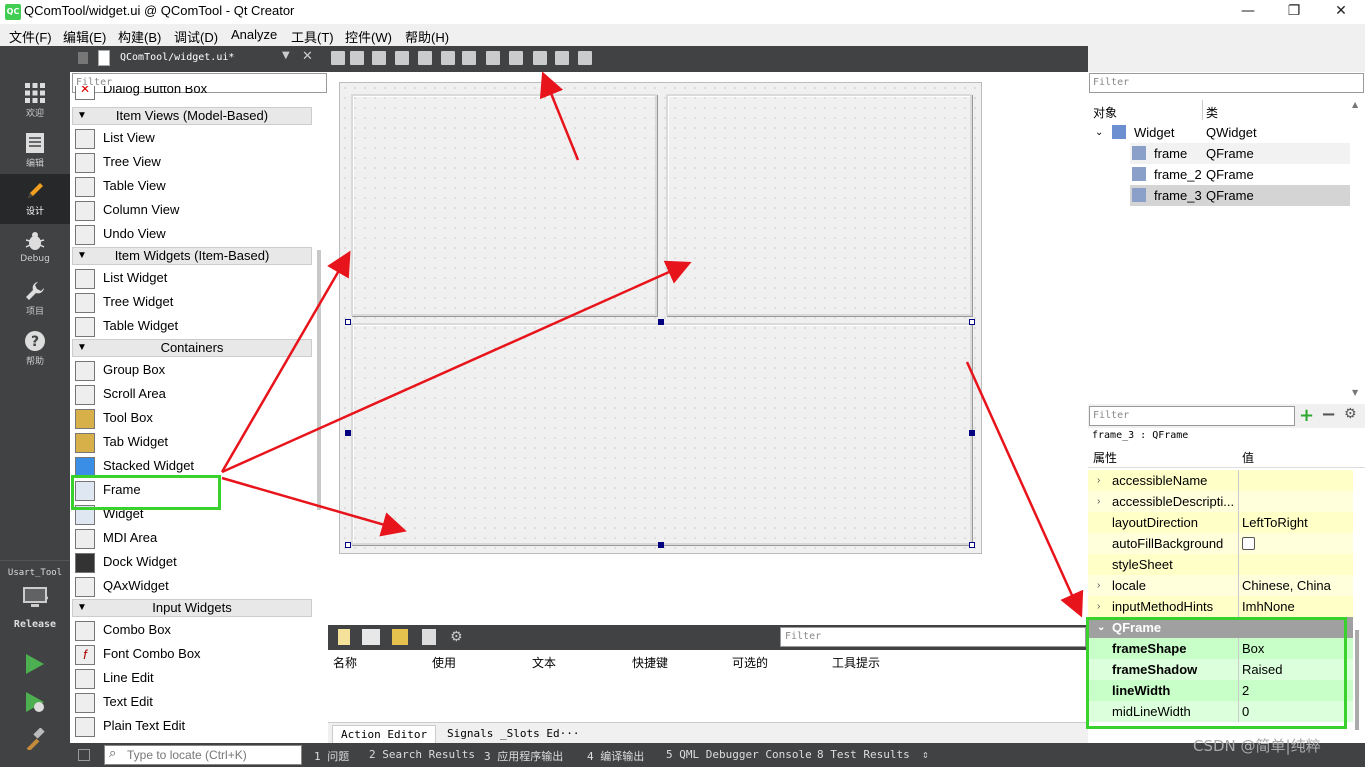 The width and height of the screenshot is (1365, 767). Describe the element at coordinates (856, 662) in the screenshot. I see `column-header: 工具提示` at that location.